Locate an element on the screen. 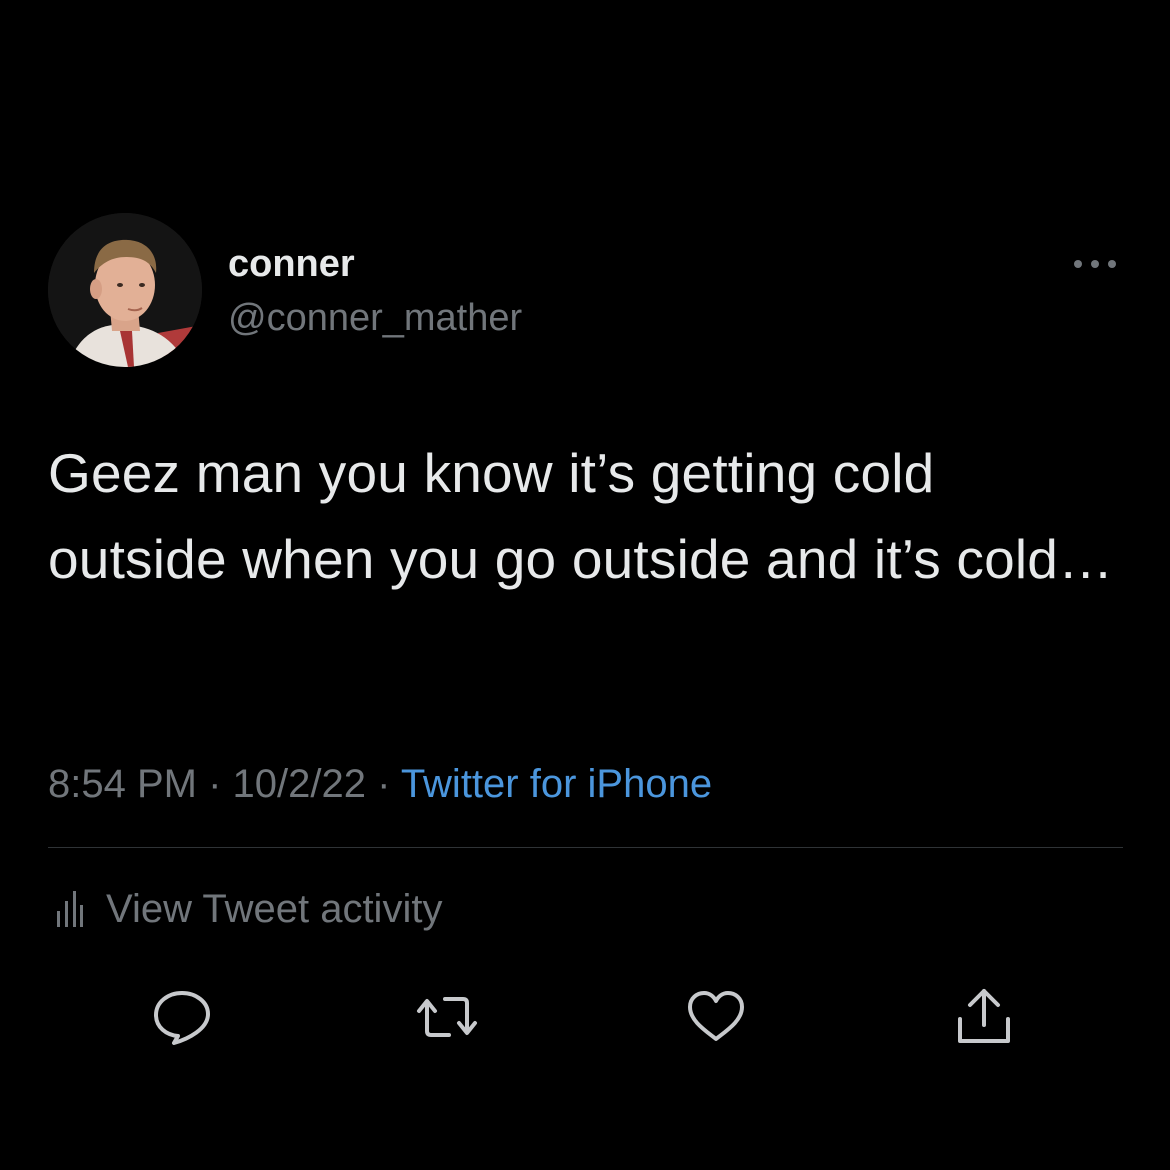 The width and height of the screenshot is (1170, 1170). share-icon is located at coordinates (984, 1016).